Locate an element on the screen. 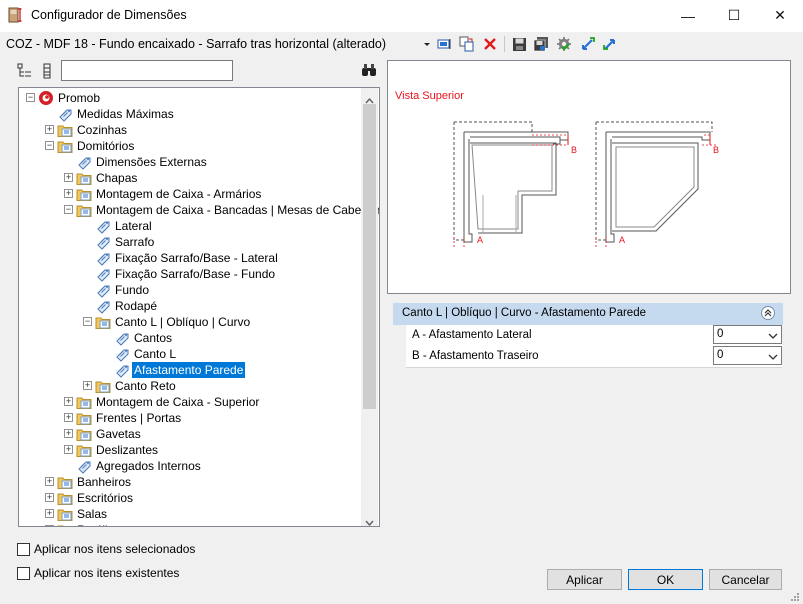  collapse-tree-icon is located at coordinates (25, 71).